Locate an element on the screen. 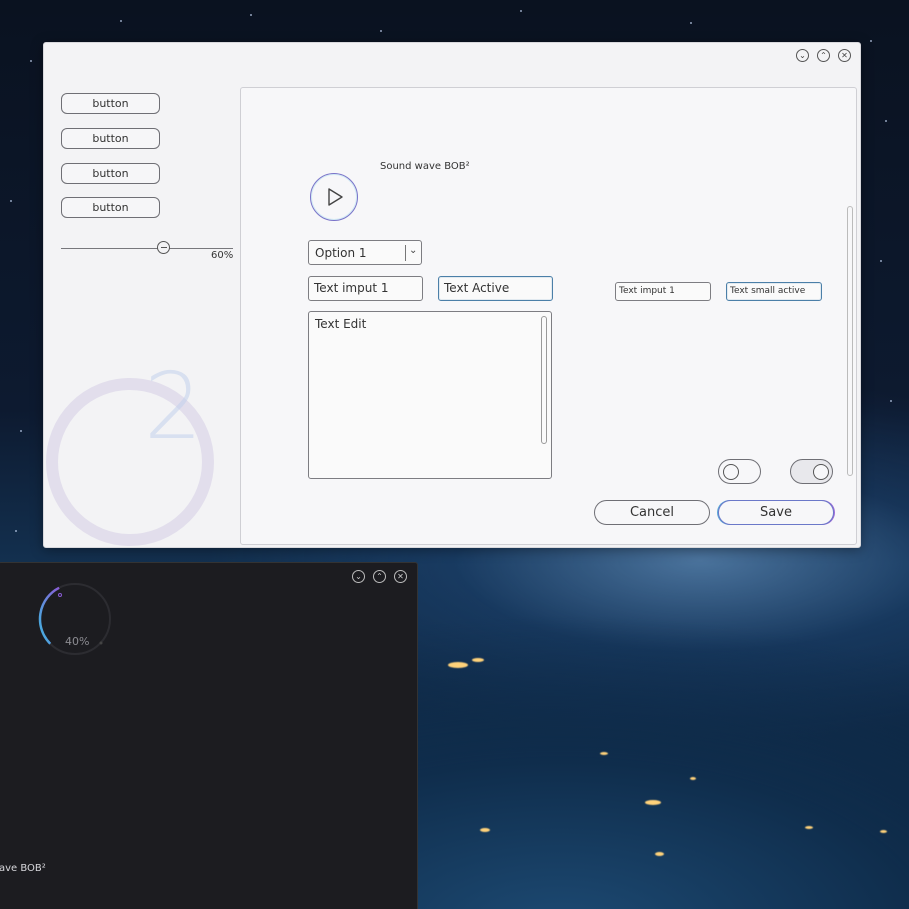 The height and width of the screenshot is (909, 909). text-input-1: Text imput 1 is located at coordinates (365, 288).